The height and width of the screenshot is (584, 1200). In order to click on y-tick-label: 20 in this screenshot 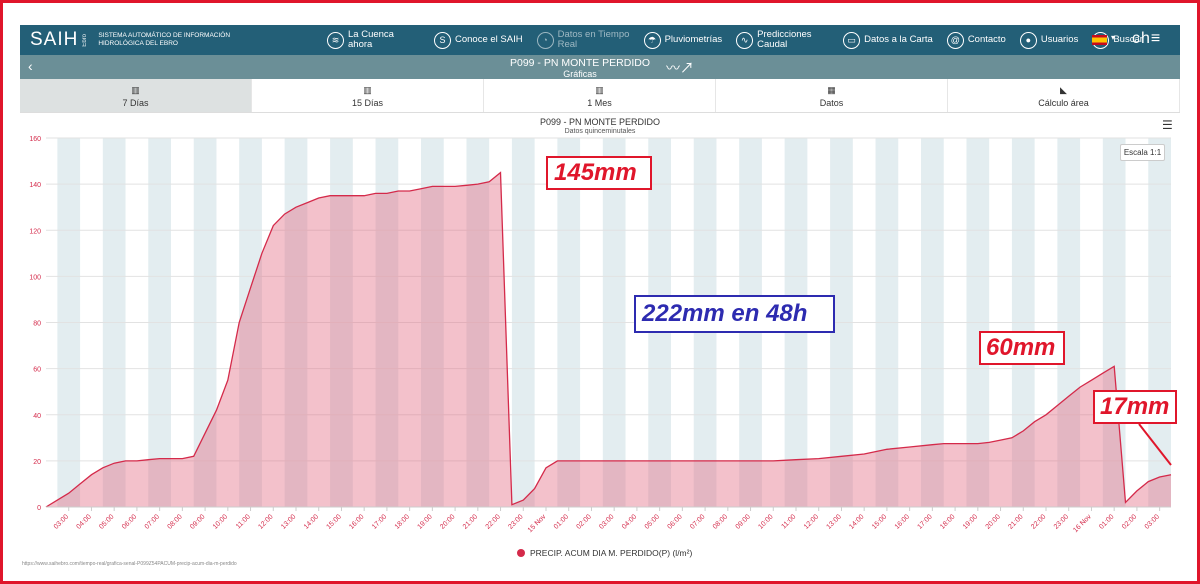, I will do `click(37, 462)`.